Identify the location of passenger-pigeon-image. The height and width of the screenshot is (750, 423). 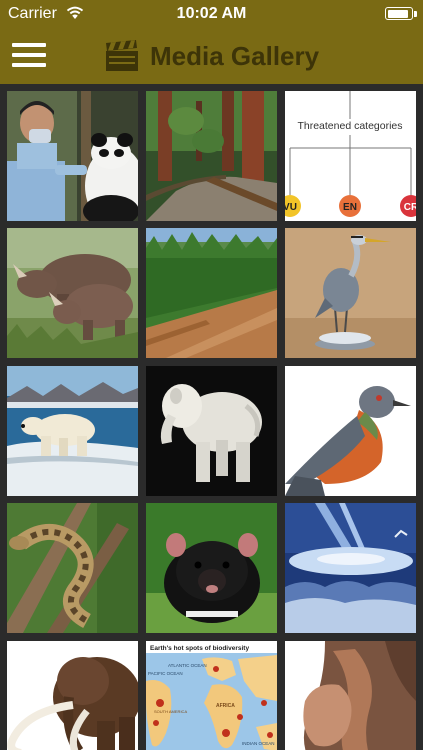
(350, 431).